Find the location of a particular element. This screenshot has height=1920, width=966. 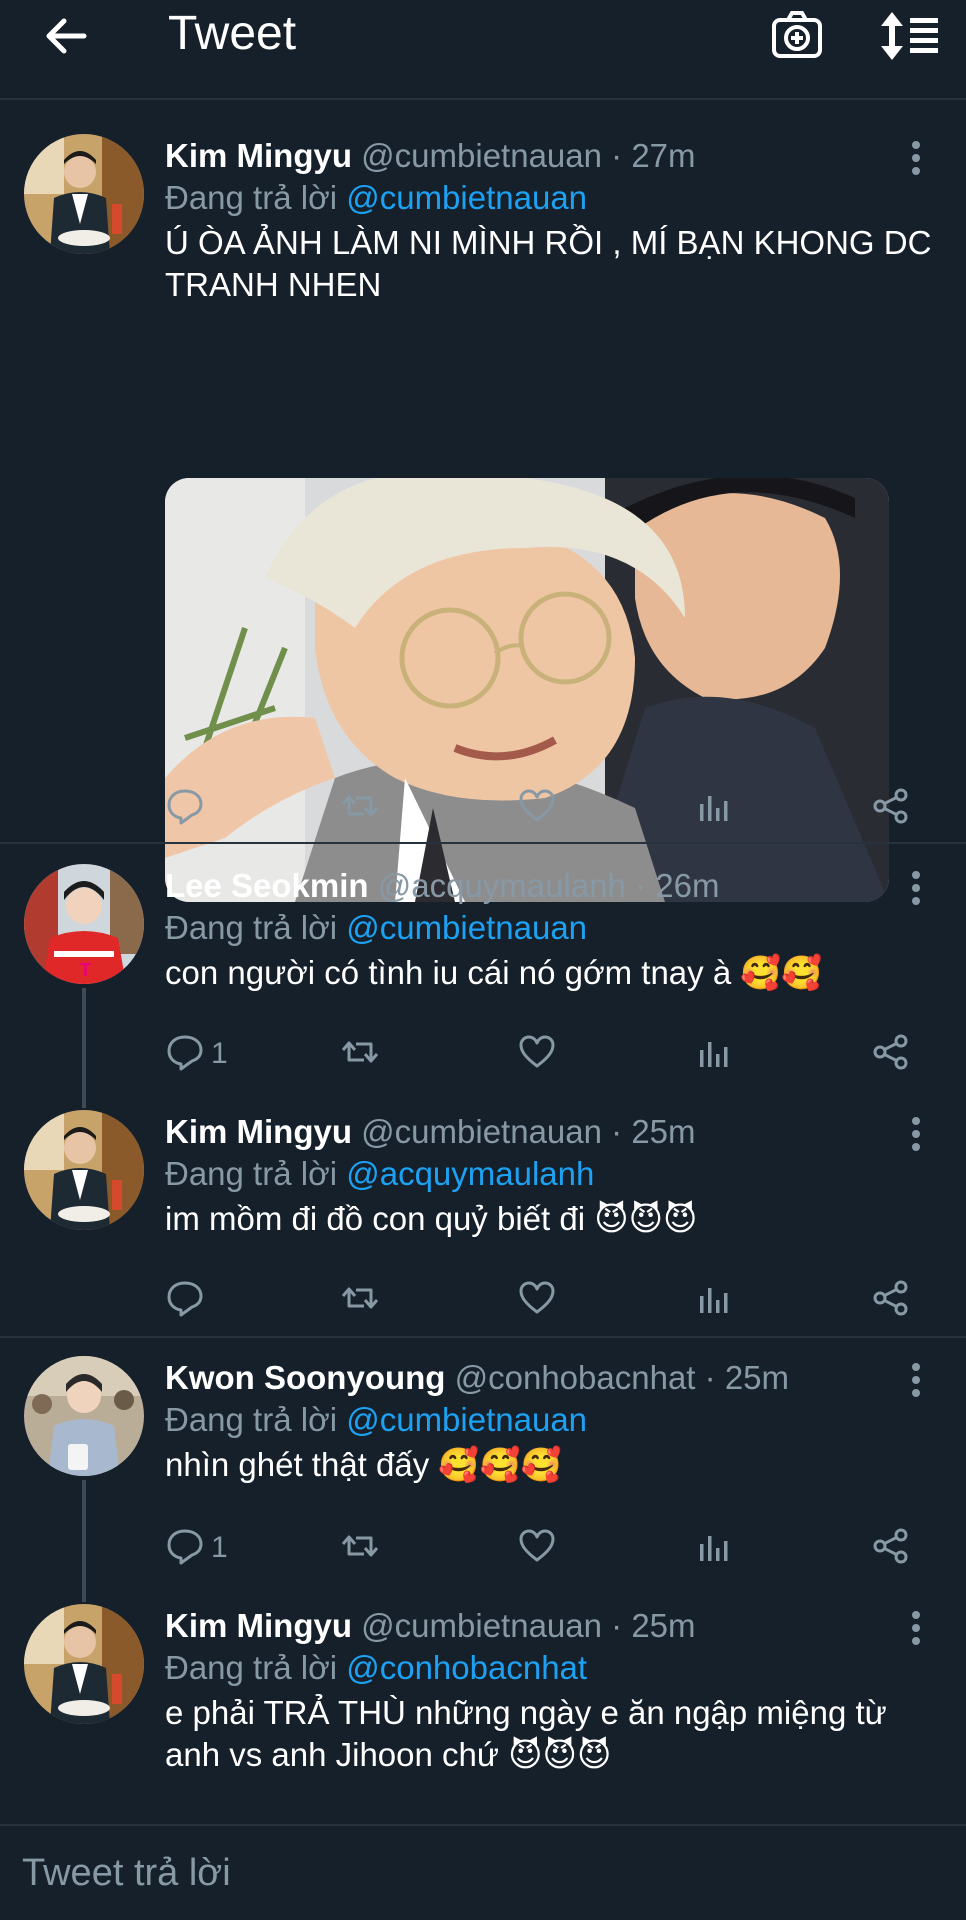

timestamp: · 25m is located at coordinates (747, 1377).